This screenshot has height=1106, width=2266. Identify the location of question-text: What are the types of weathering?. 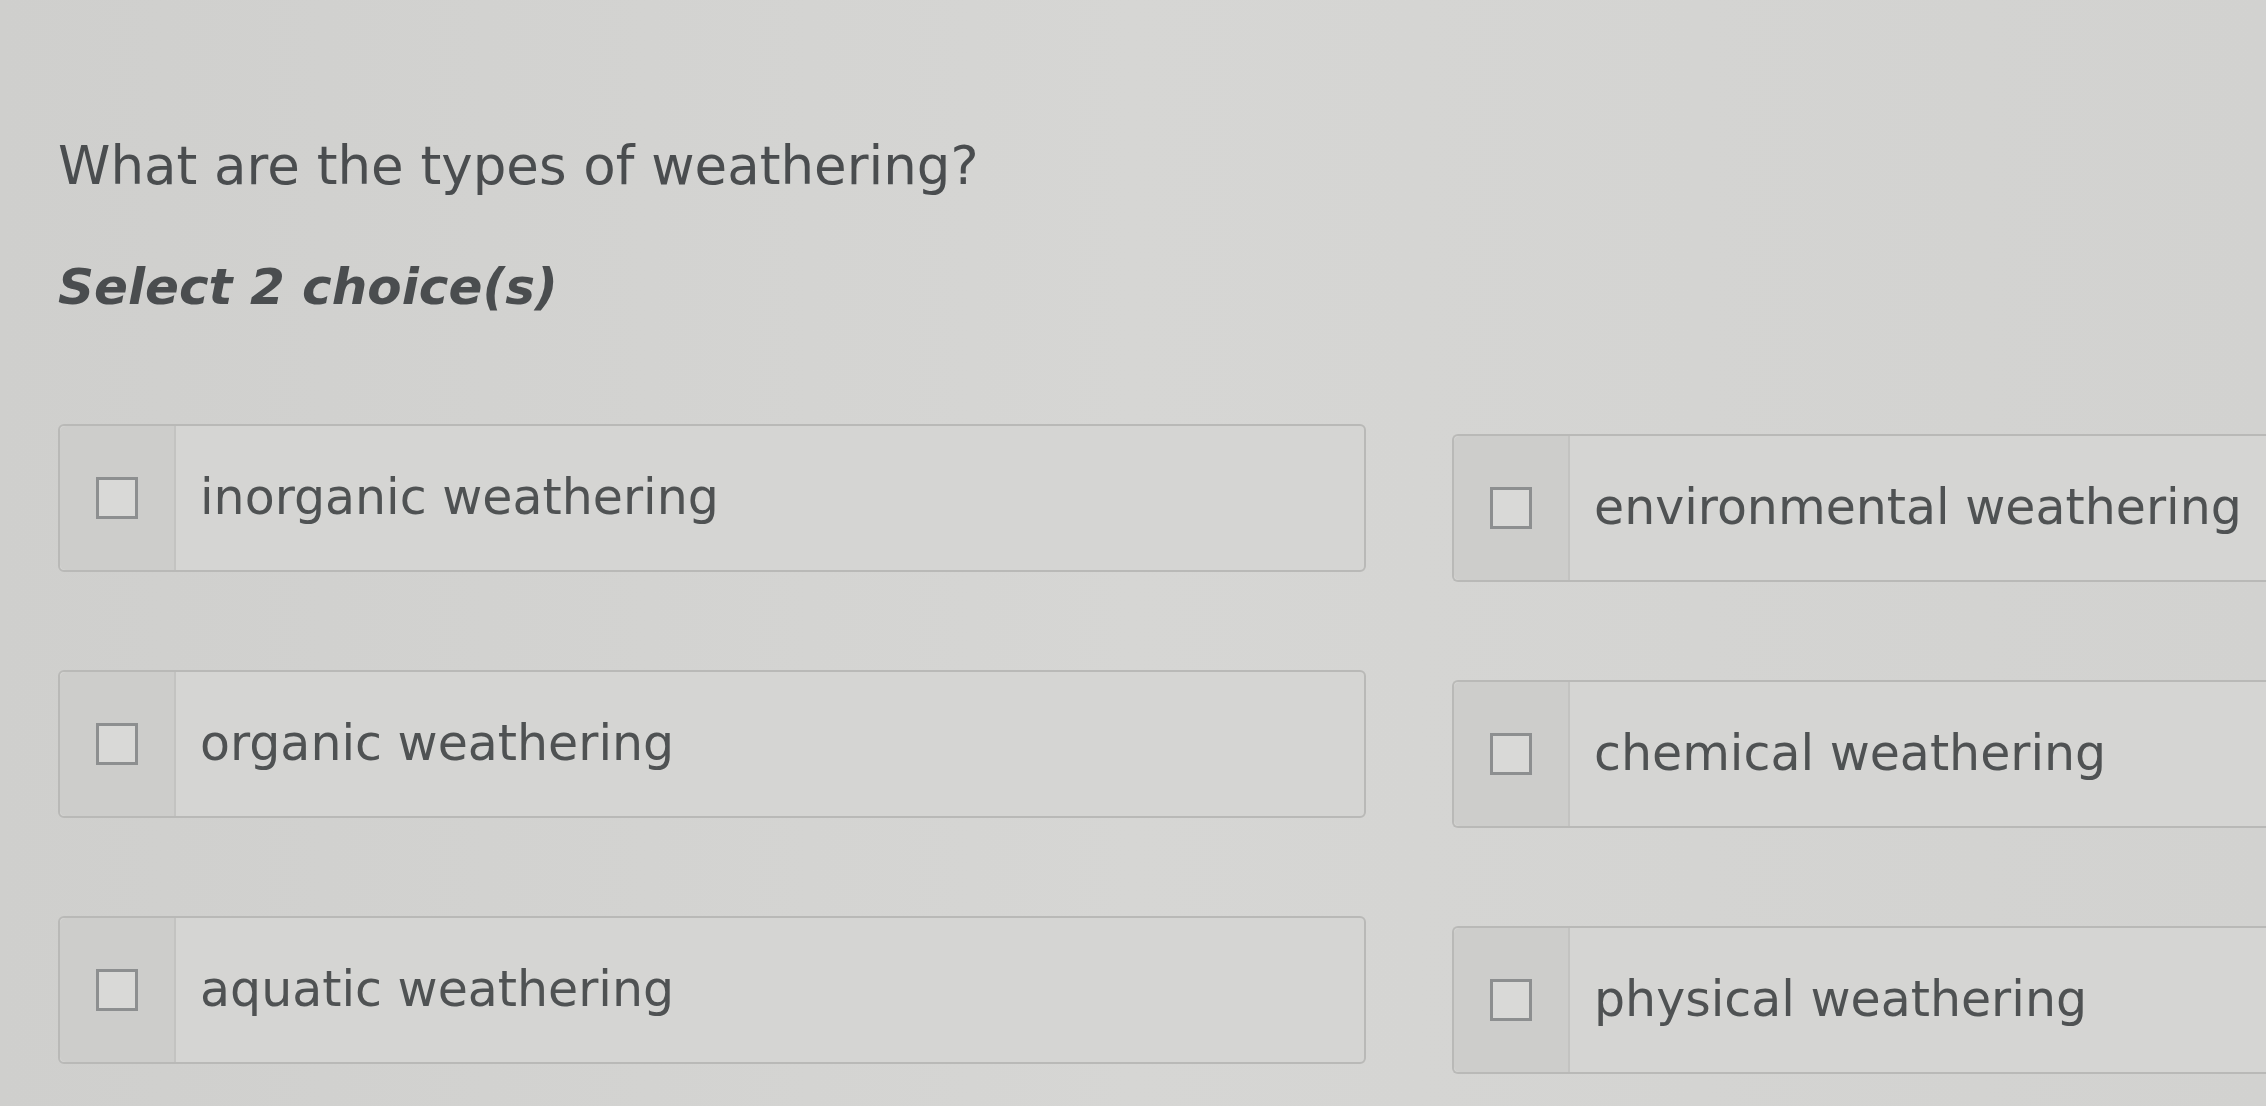
(518, 166).